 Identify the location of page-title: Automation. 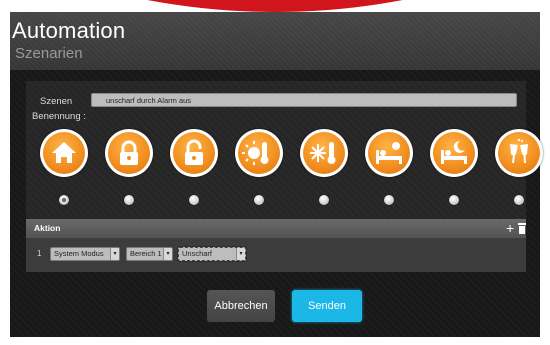
(69, 30).